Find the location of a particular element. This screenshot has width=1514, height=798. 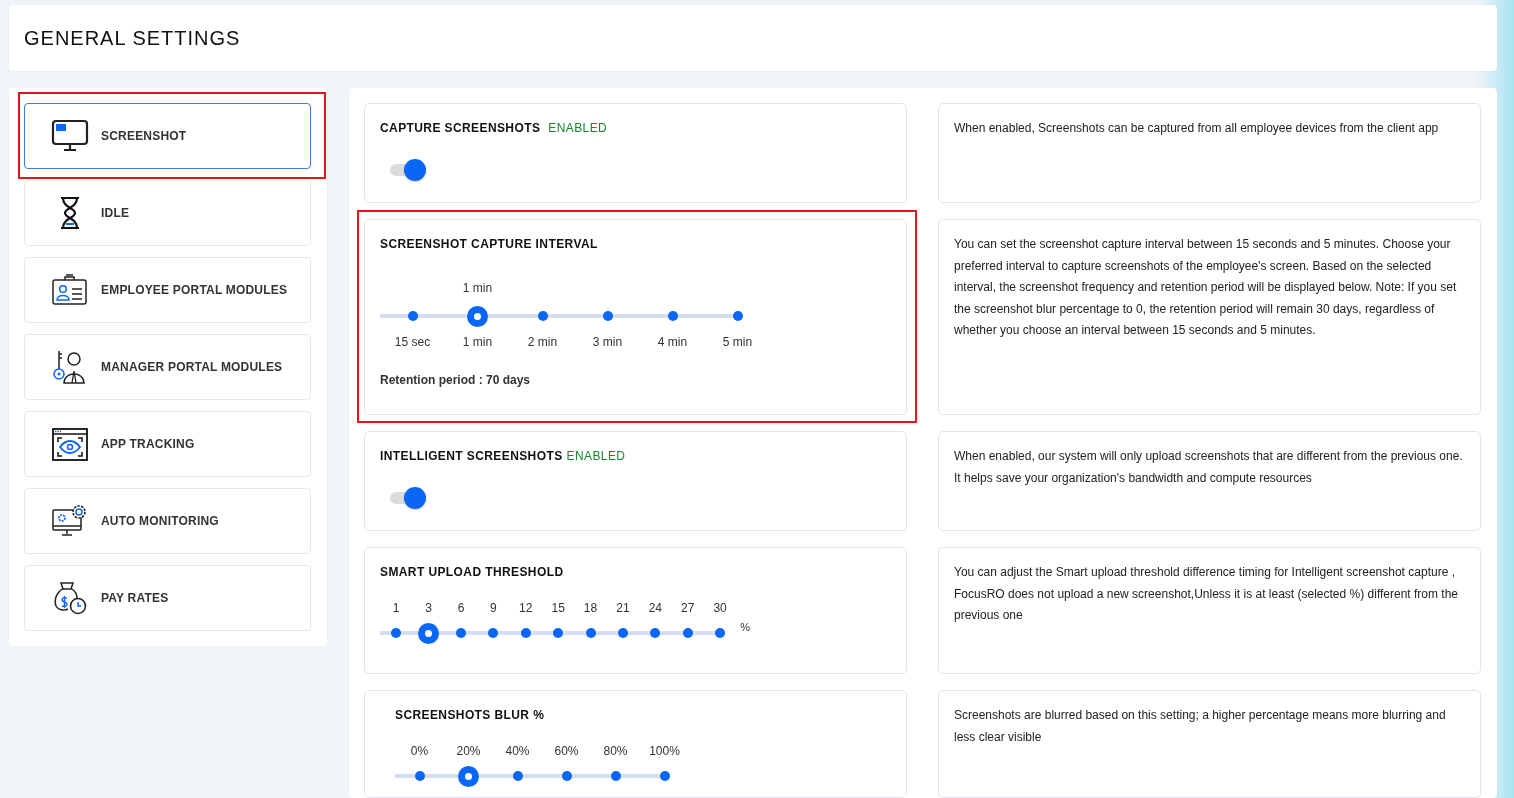

step-label: 9 is located at coordinates (493, 608).